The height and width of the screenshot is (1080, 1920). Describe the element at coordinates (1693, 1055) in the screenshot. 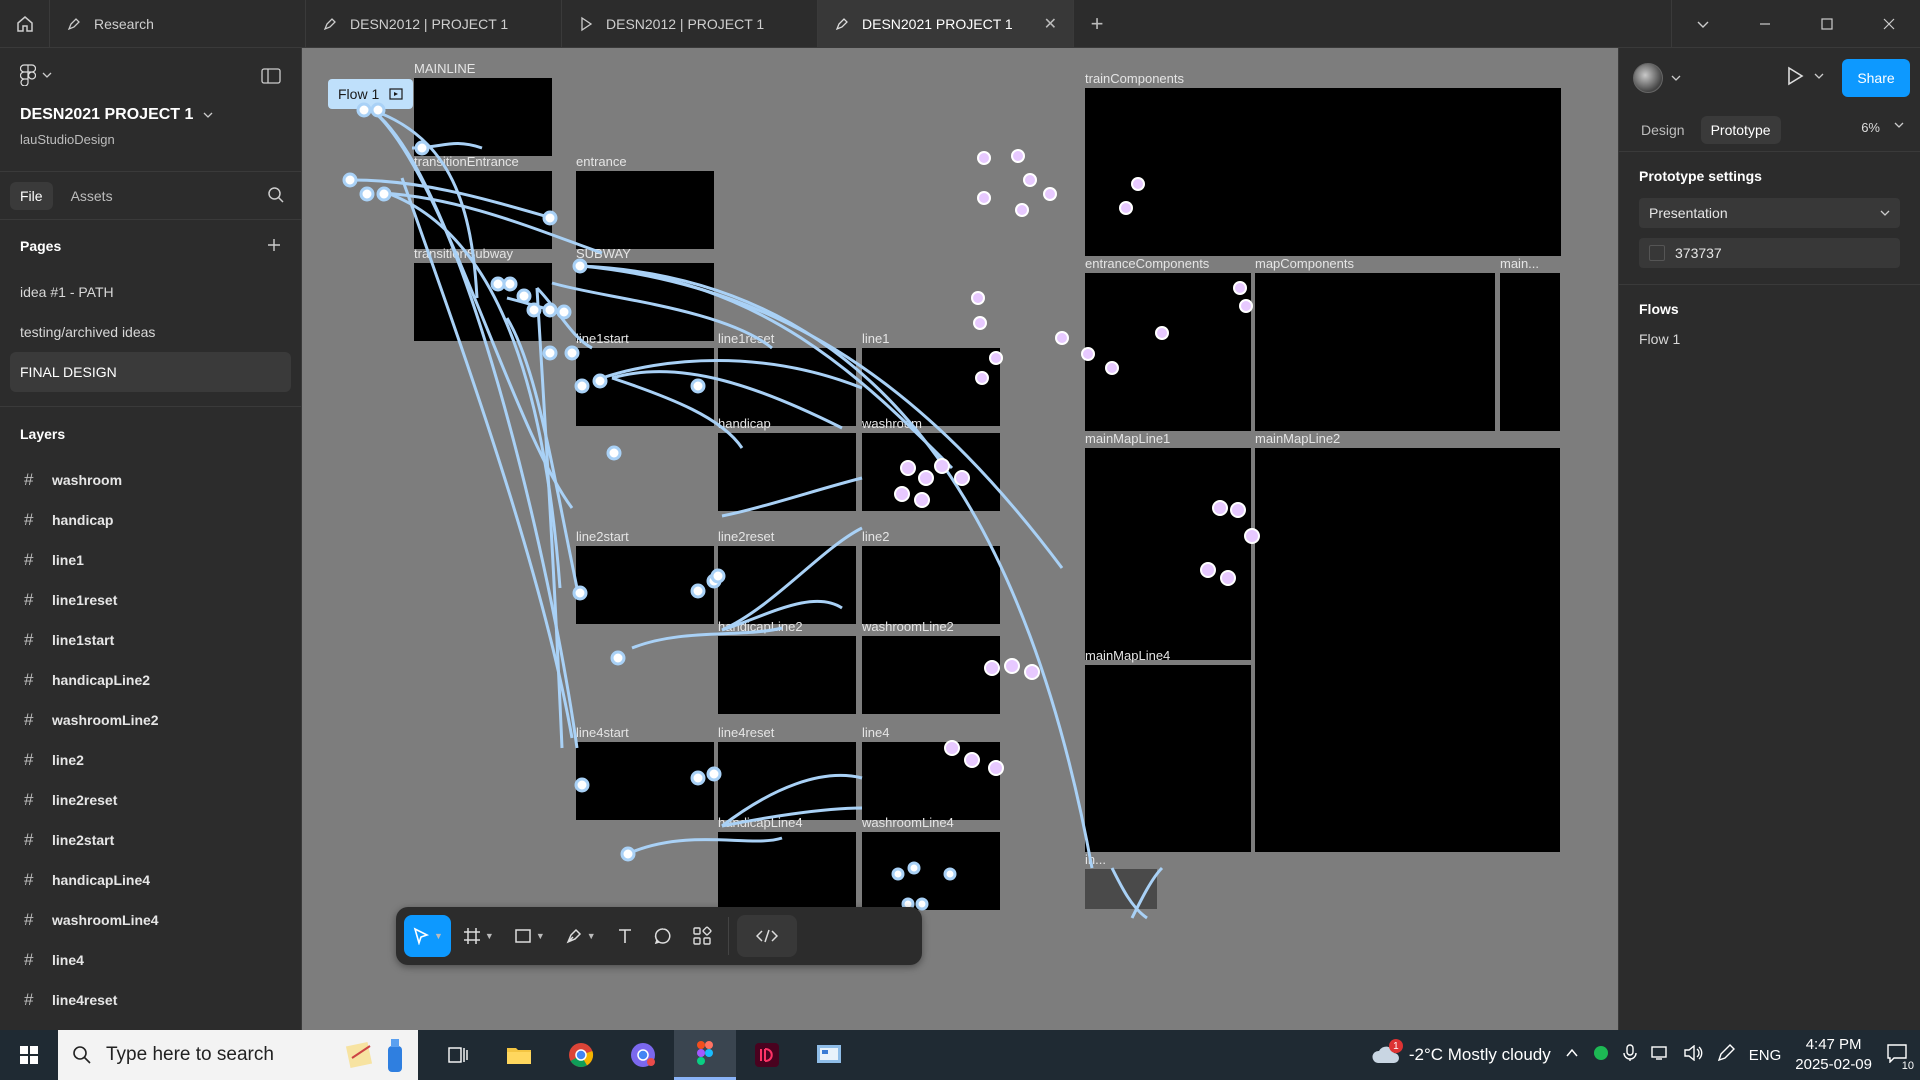

I see `volume-tray-icon` at that location.